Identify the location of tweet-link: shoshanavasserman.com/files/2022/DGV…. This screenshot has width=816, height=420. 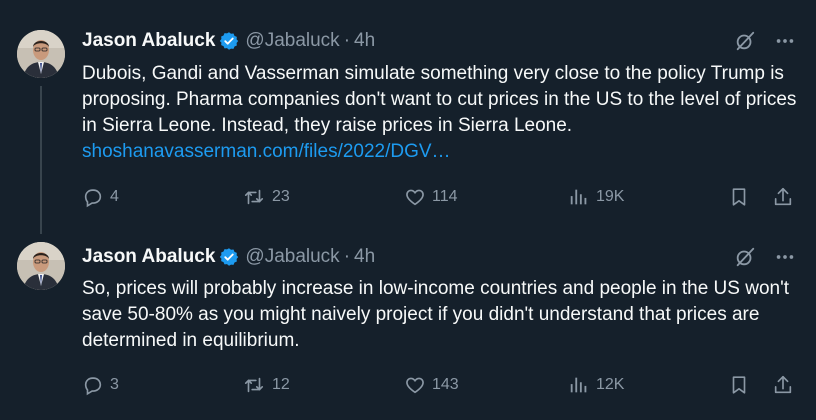
(266, 151).